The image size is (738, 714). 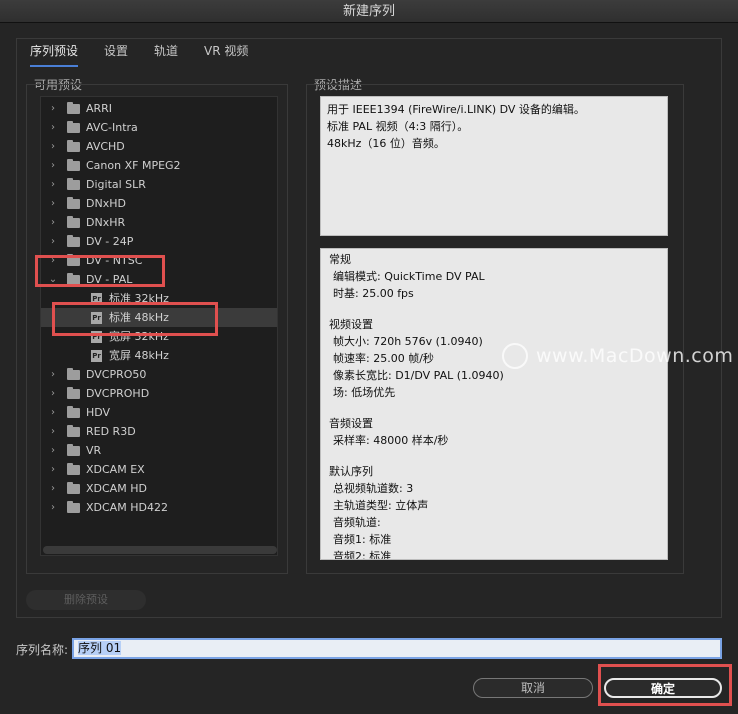 I want to click on tree-item-label: 宽屏 48kHz, so click(x=139, y=355).